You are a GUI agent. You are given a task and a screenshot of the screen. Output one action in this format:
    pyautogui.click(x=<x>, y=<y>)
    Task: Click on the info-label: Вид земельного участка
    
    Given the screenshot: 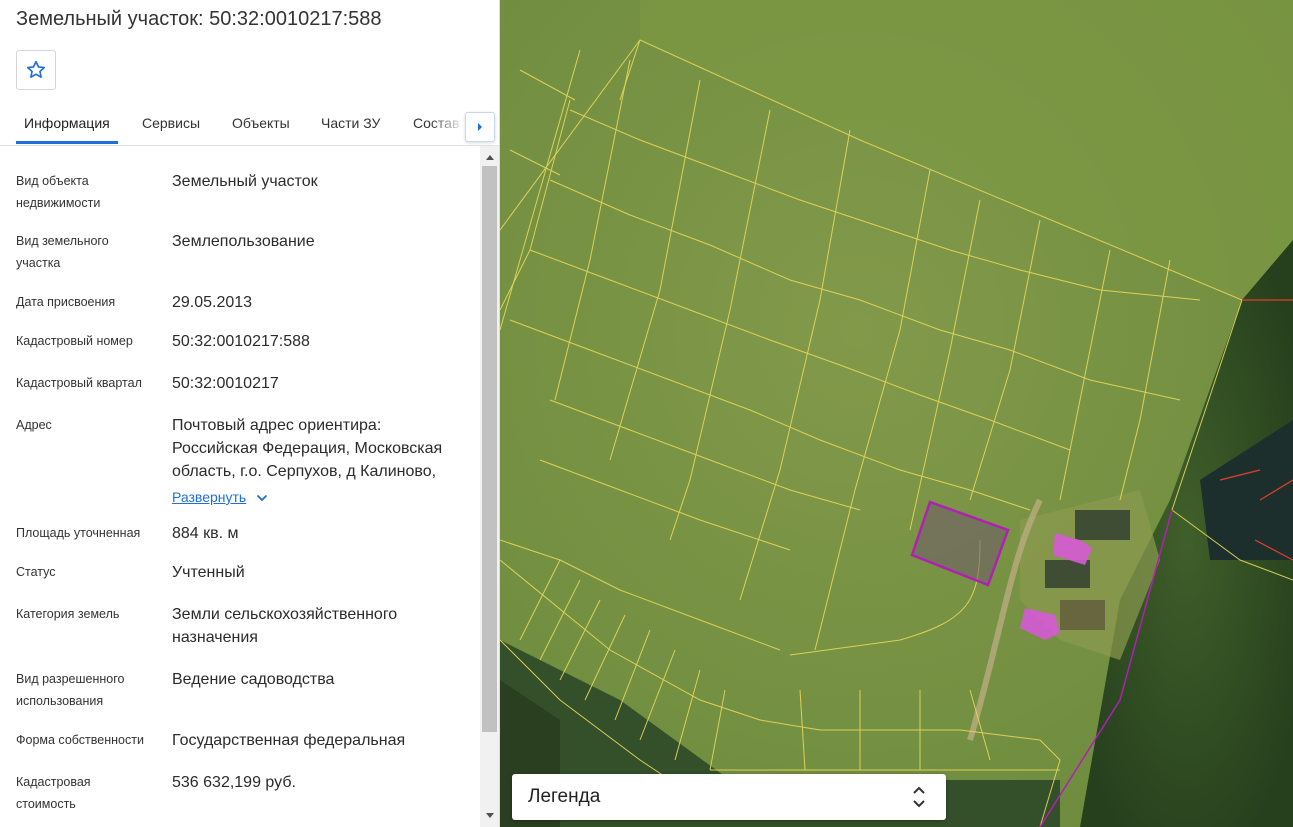 What is the action you would take?
    pyautogui.click(x=62, y=252)
    